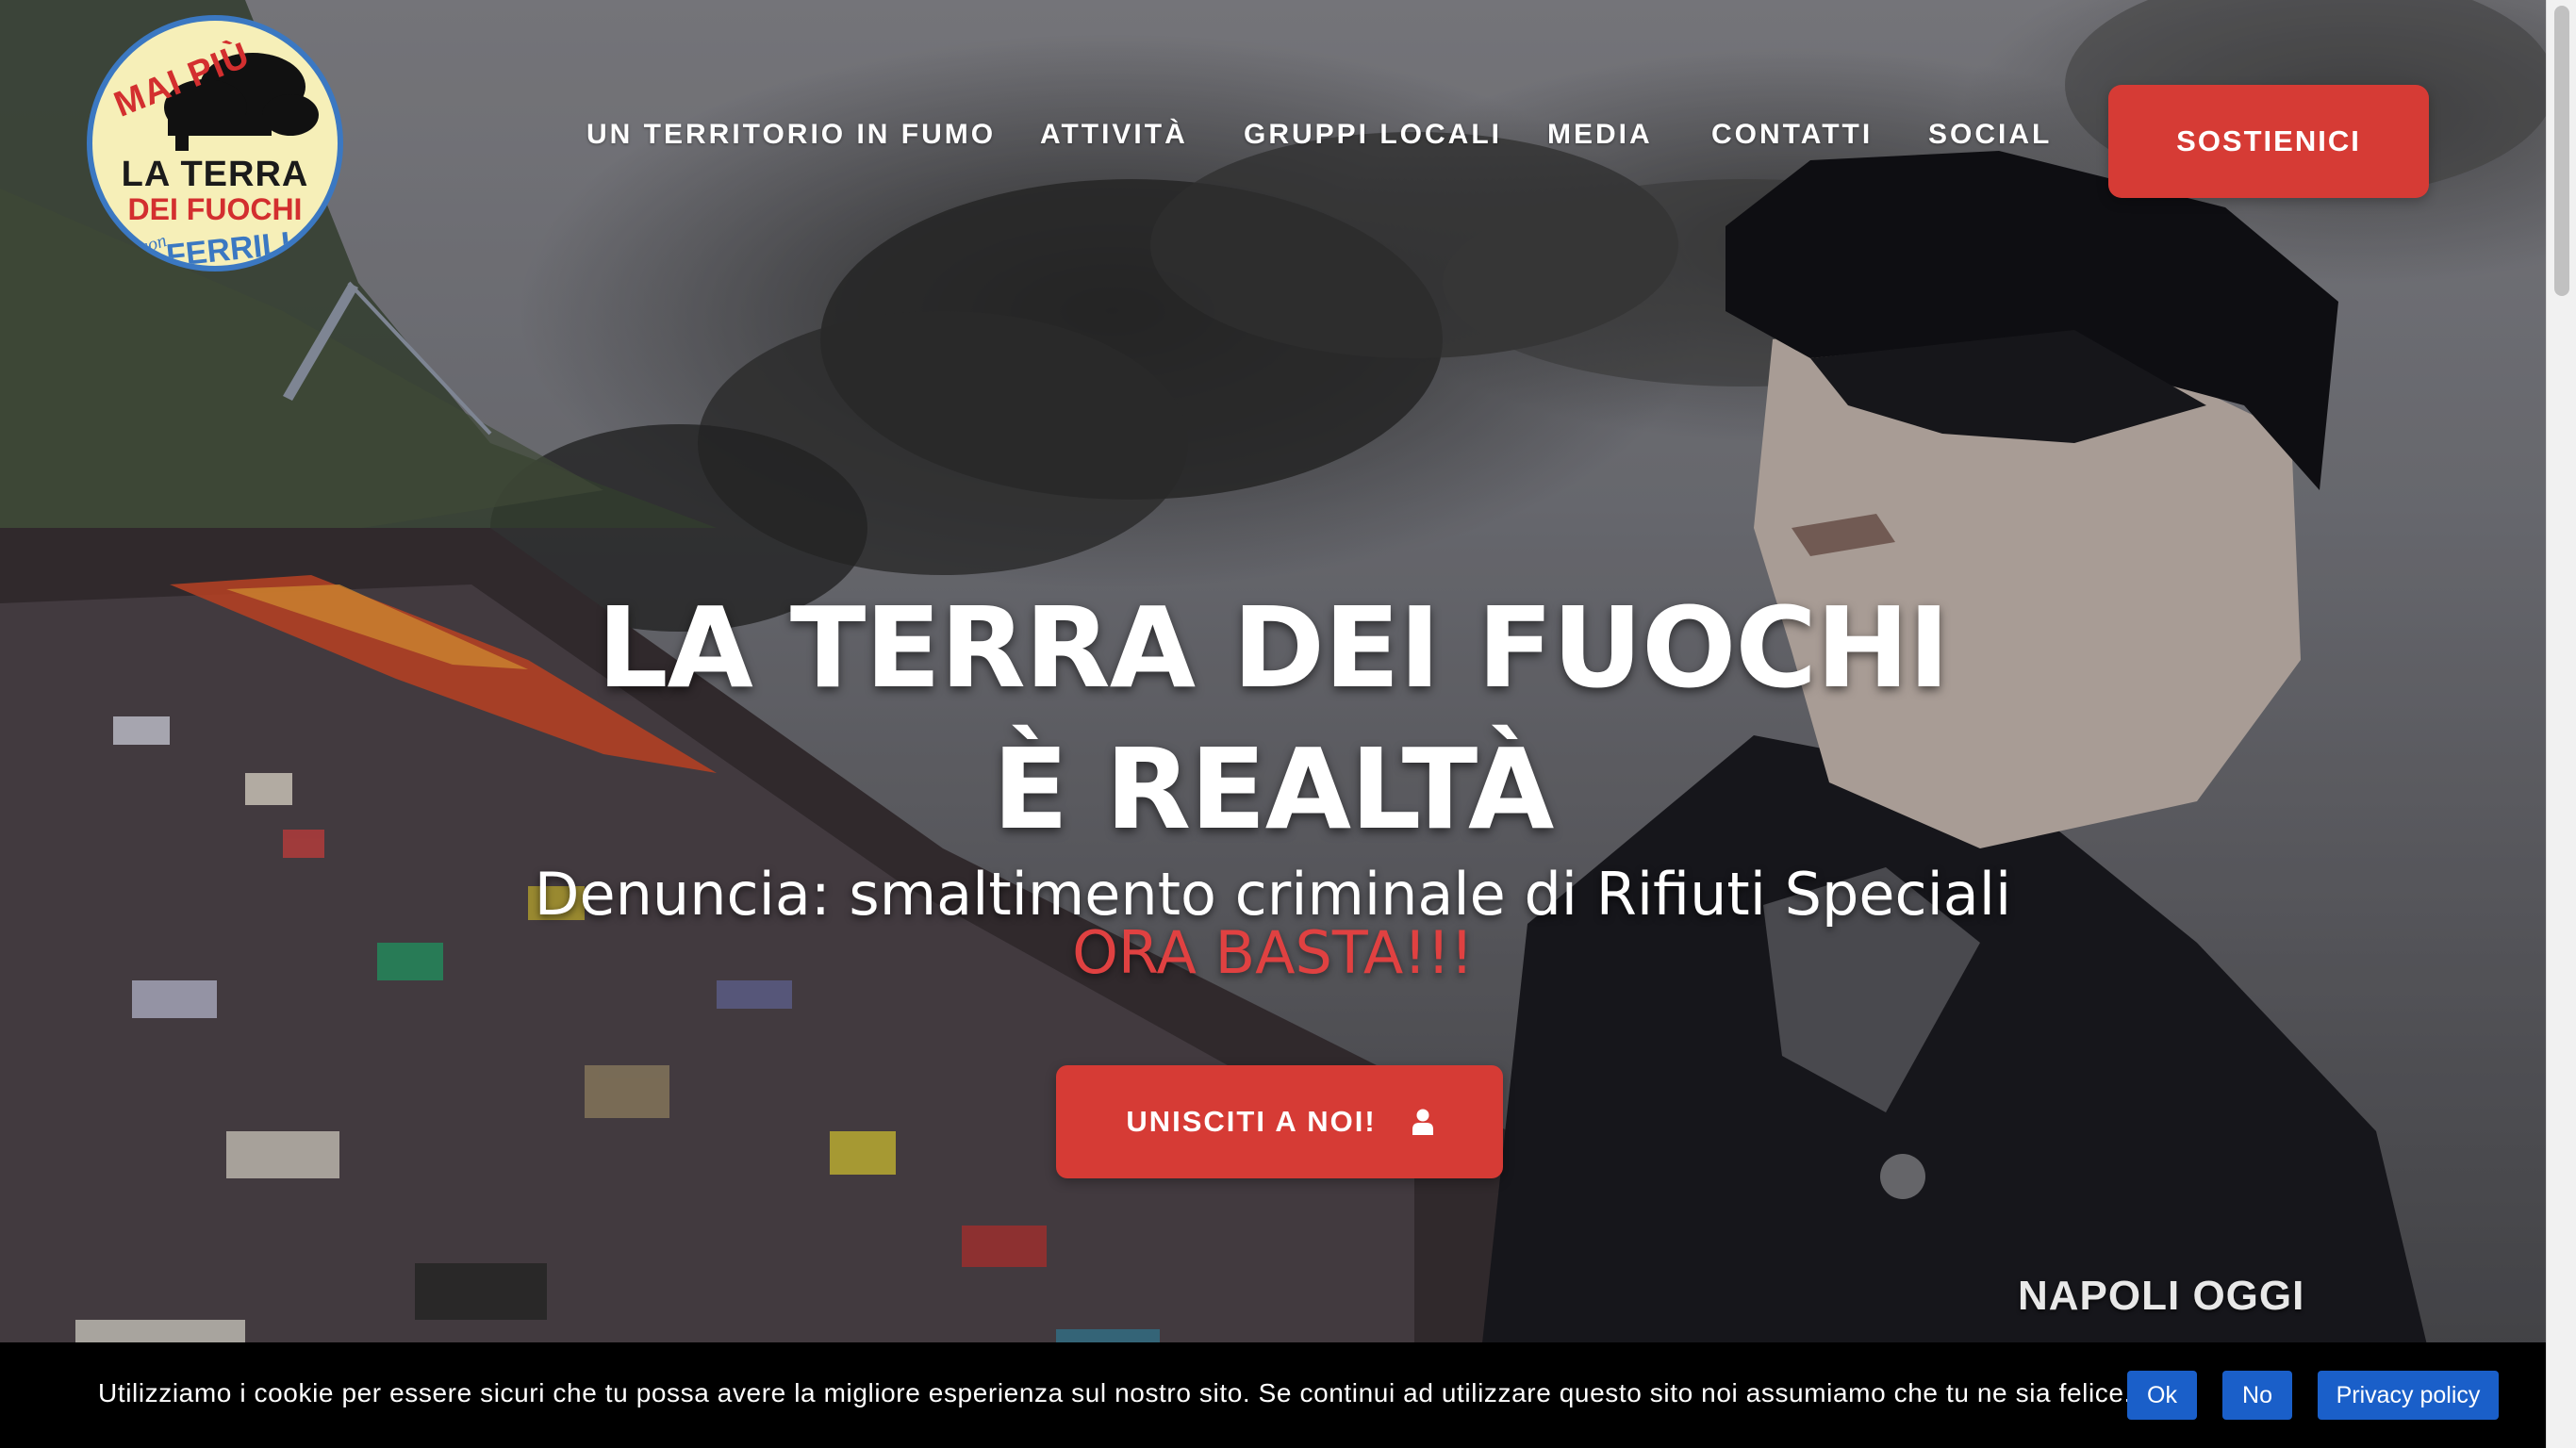  Describe the element at coordinates (2408, 1395) in the screenshot. I see `privacy-policy-button: Privacy policy` at that location.